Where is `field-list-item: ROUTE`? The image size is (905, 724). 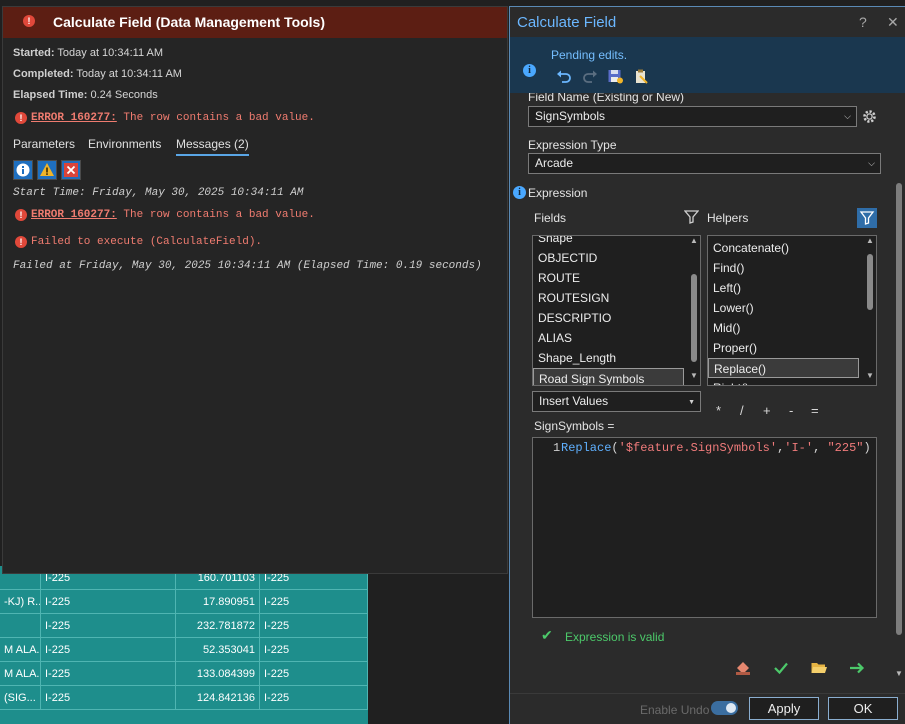
field-list-item: ROUTE is located at coordinates (610, 278).